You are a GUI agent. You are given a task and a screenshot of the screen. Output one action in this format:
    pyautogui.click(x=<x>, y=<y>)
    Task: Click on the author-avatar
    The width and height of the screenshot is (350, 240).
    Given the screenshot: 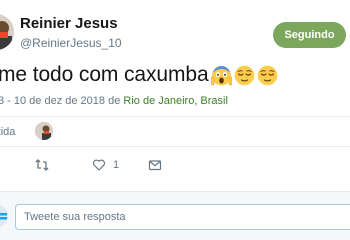 What is the action you would take?
    pyautogui.click(x=7, y=32)
    